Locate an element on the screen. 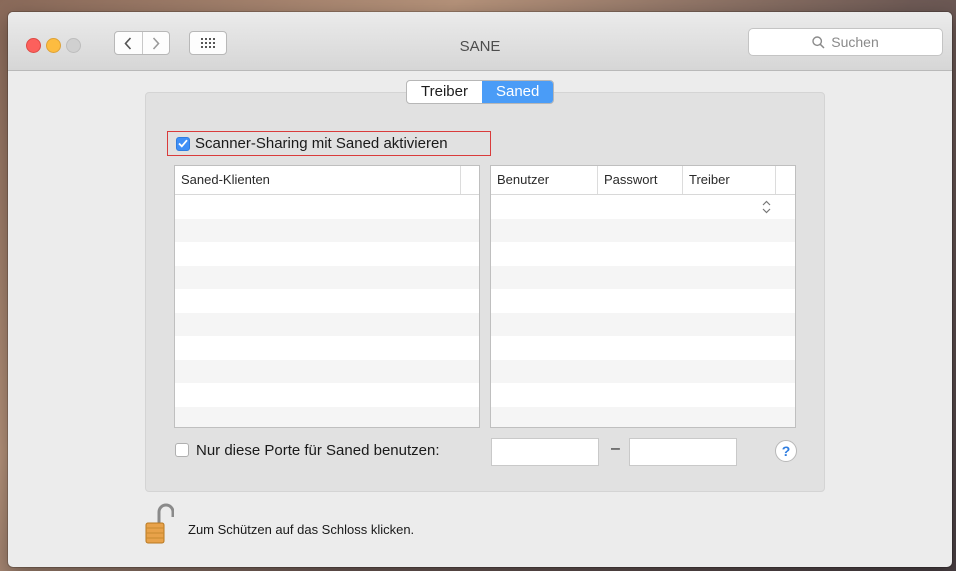 This screenshot has height=571, width=956. column-header-passwort: Passwort is located at coordinates (640, 180).